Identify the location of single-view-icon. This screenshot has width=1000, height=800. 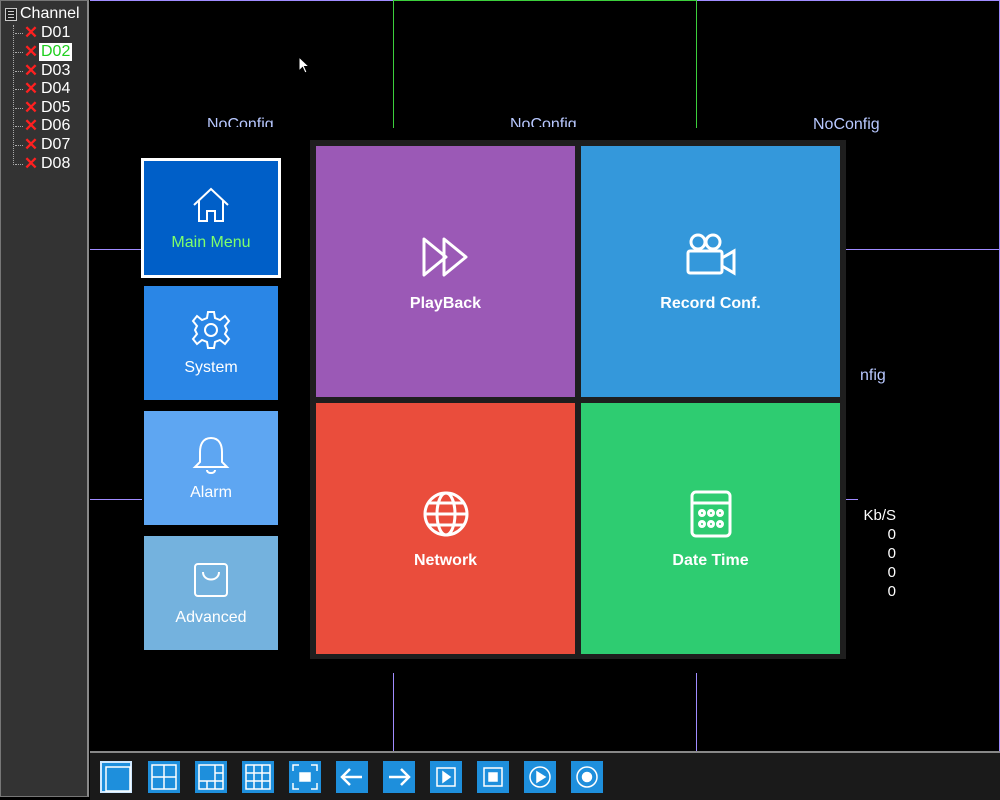
(118, 779).